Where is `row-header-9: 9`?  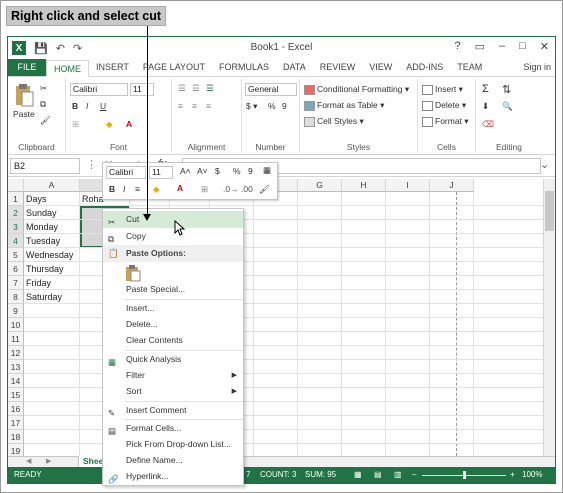
row-header-9: 9 is located at coordinates (16, 311).